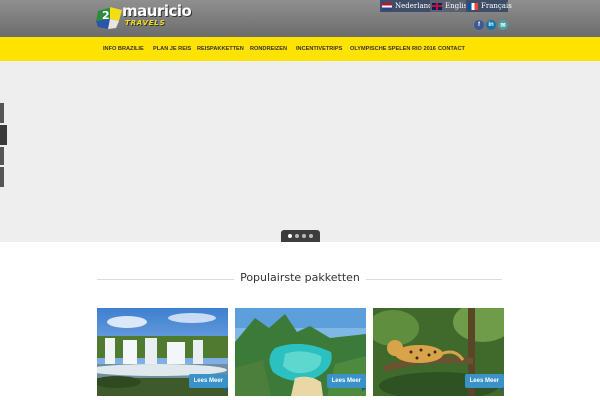  I want to click on mail-icon: ✉, so click(503, 25).